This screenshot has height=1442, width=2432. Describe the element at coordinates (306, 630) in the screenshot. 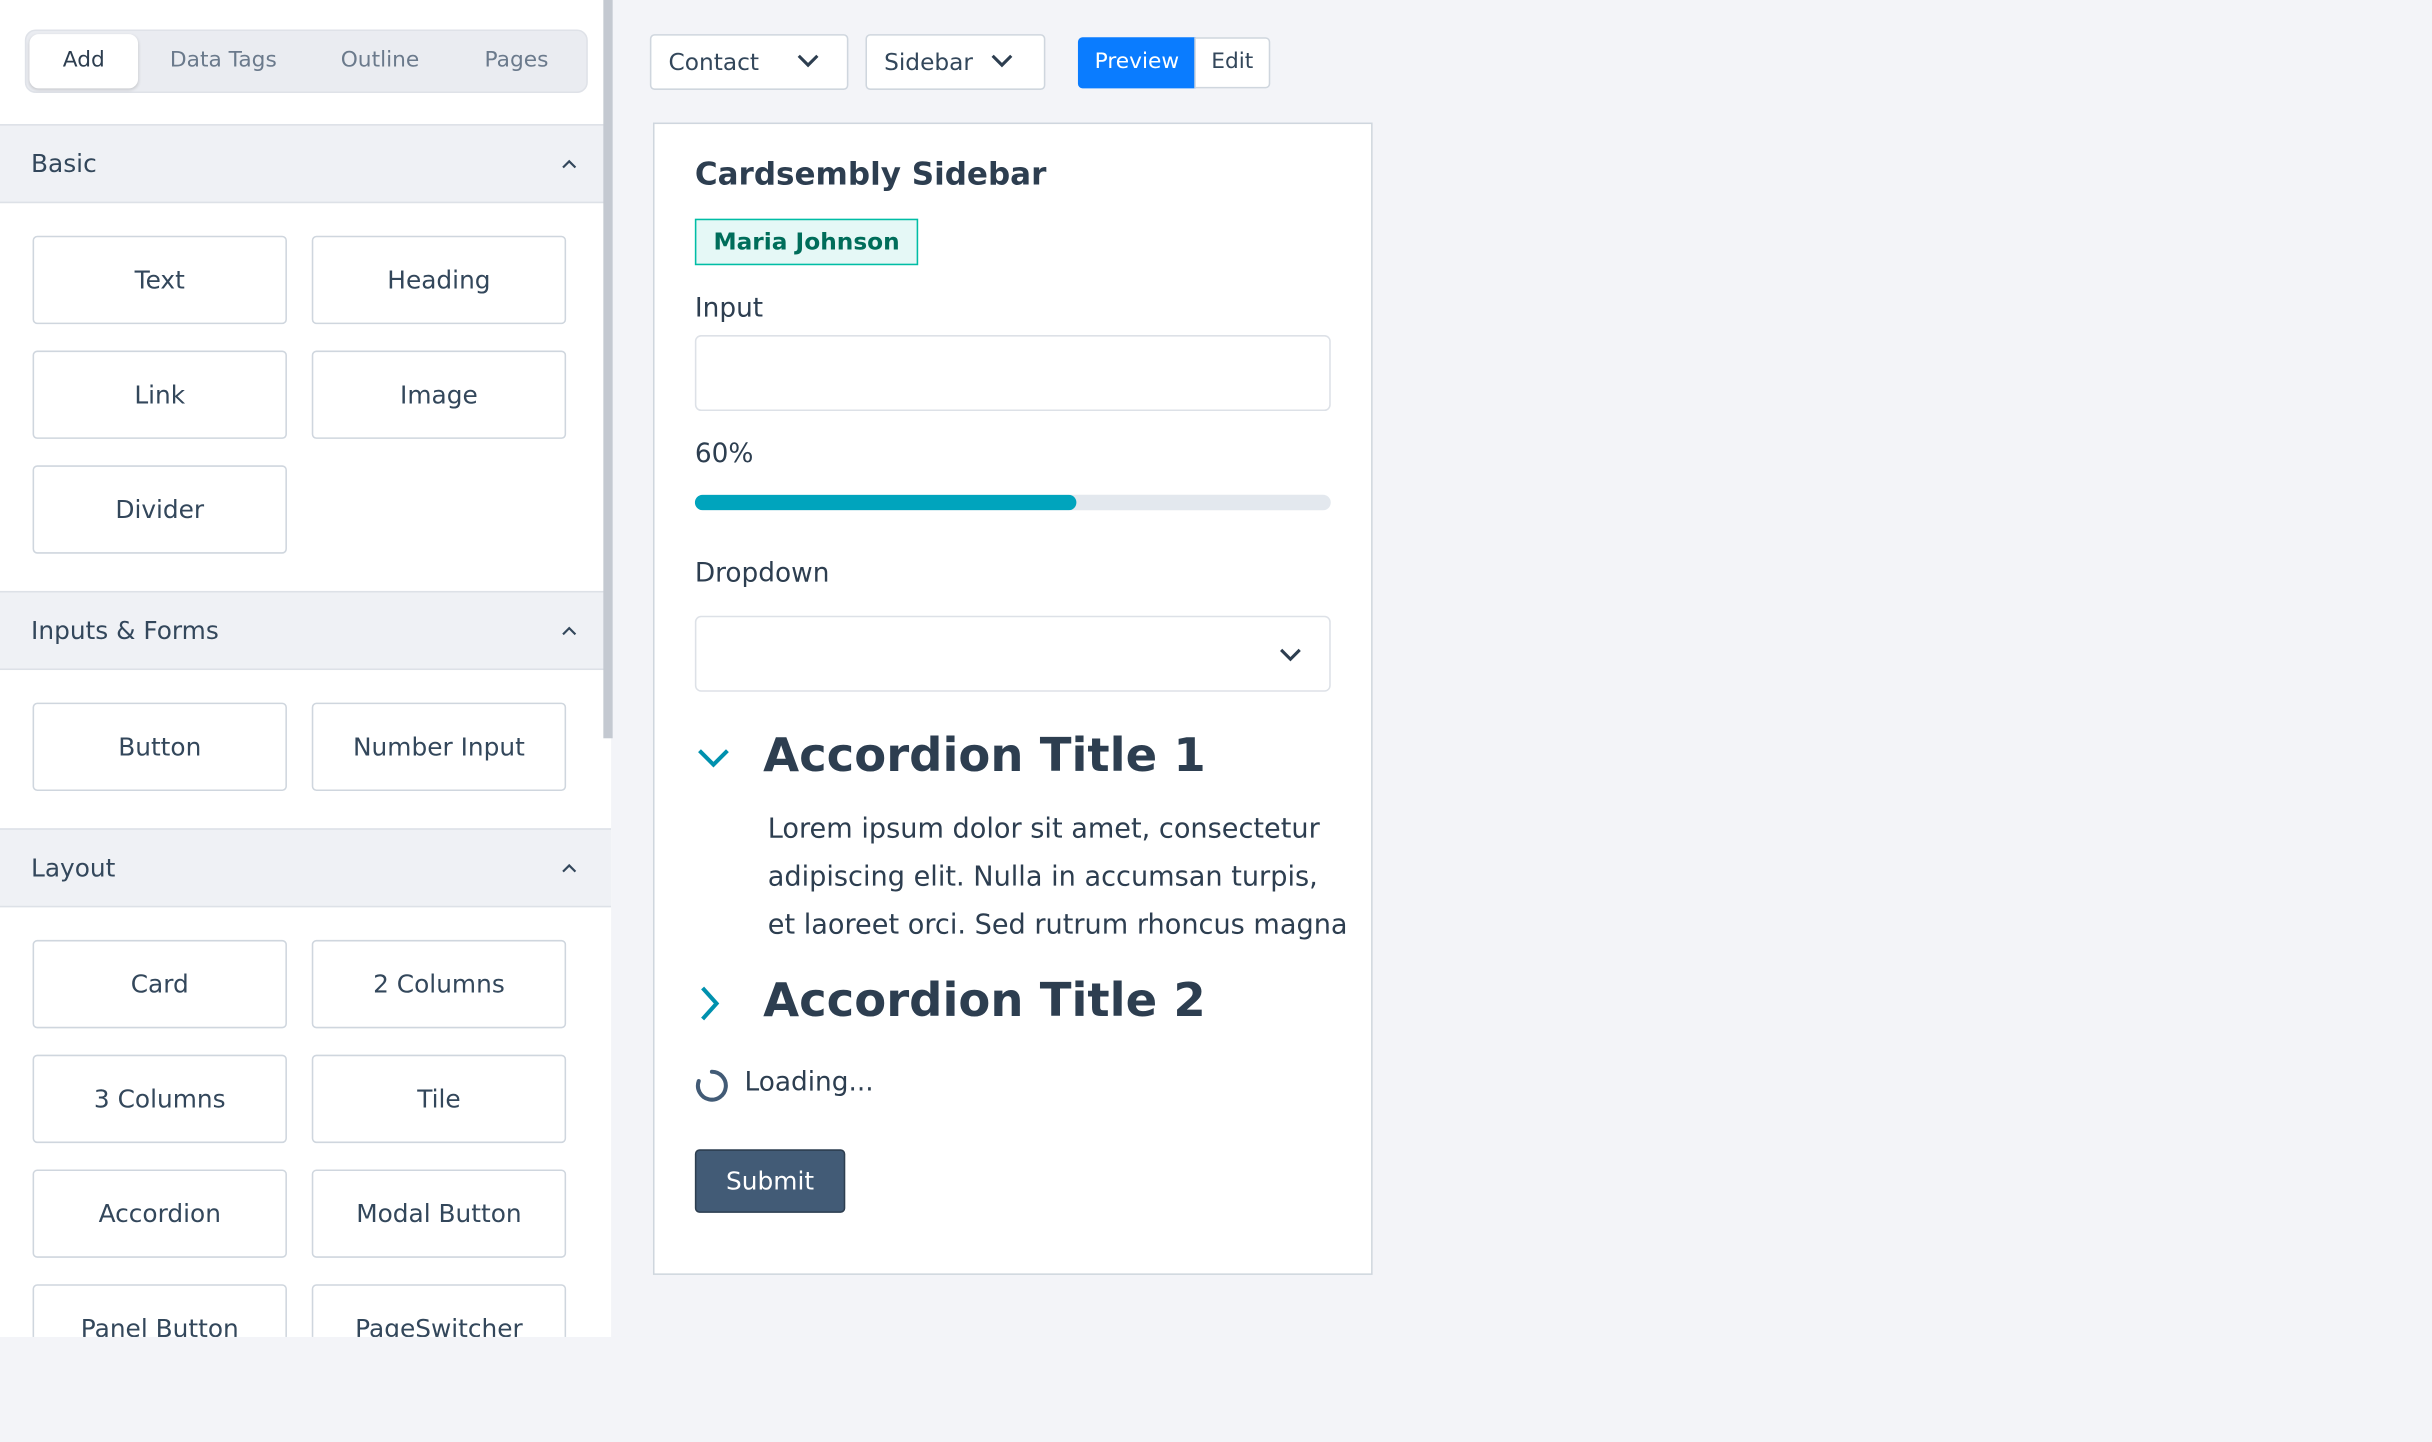

I see `section-header-inputs-forms: Inputs & Forms` at that location.